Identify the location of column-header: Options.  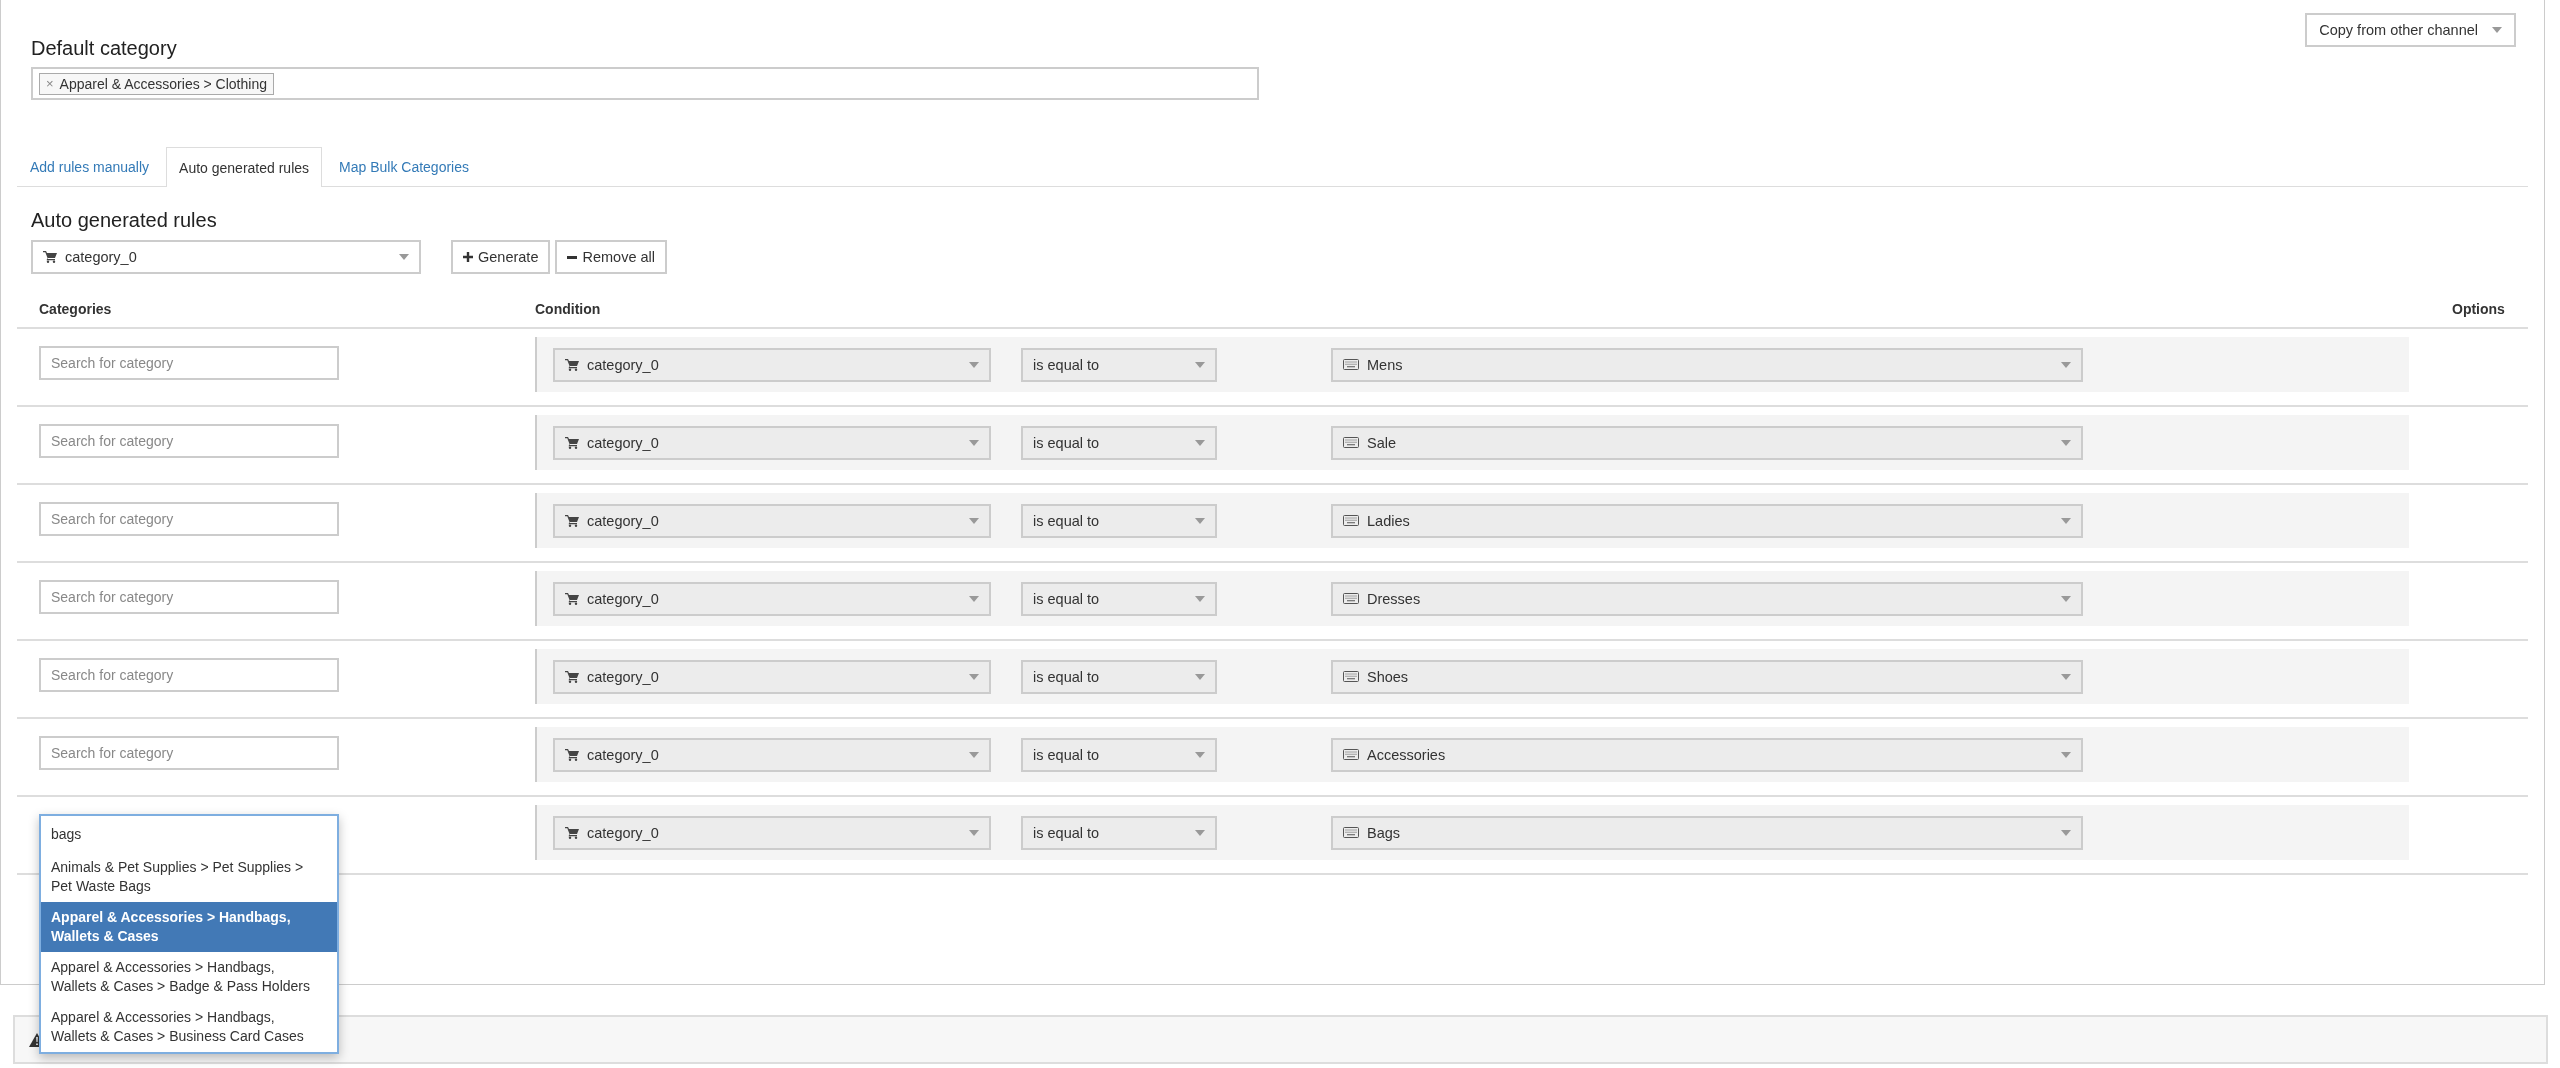
(2479, 308).